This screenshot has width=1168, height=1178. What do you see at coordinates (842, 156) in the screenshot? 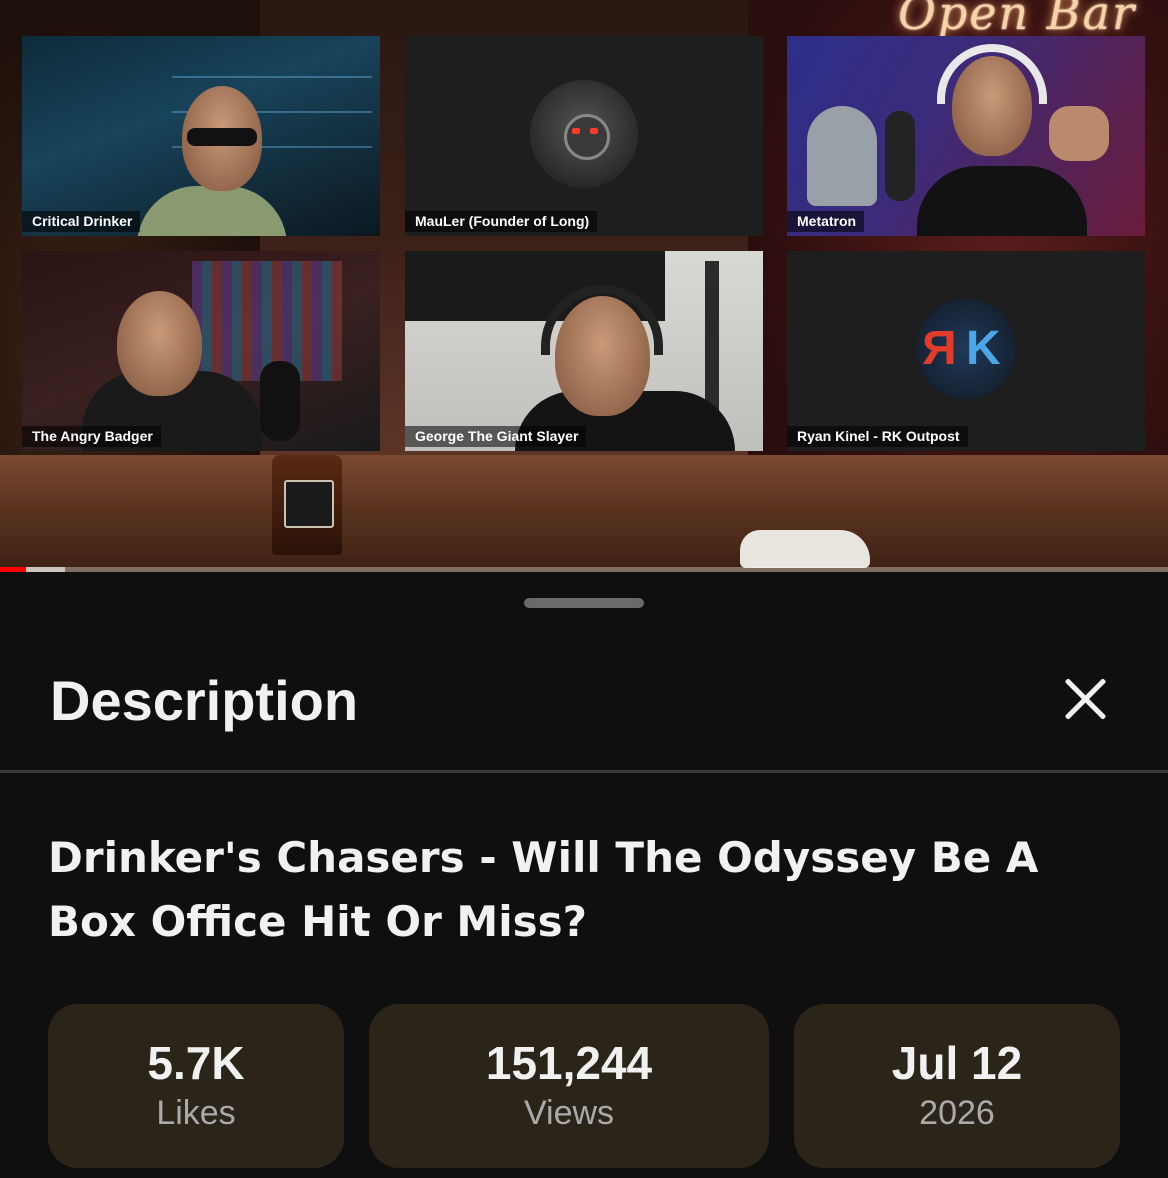
I see `knight-helmet` at bounding box center [842, 156].